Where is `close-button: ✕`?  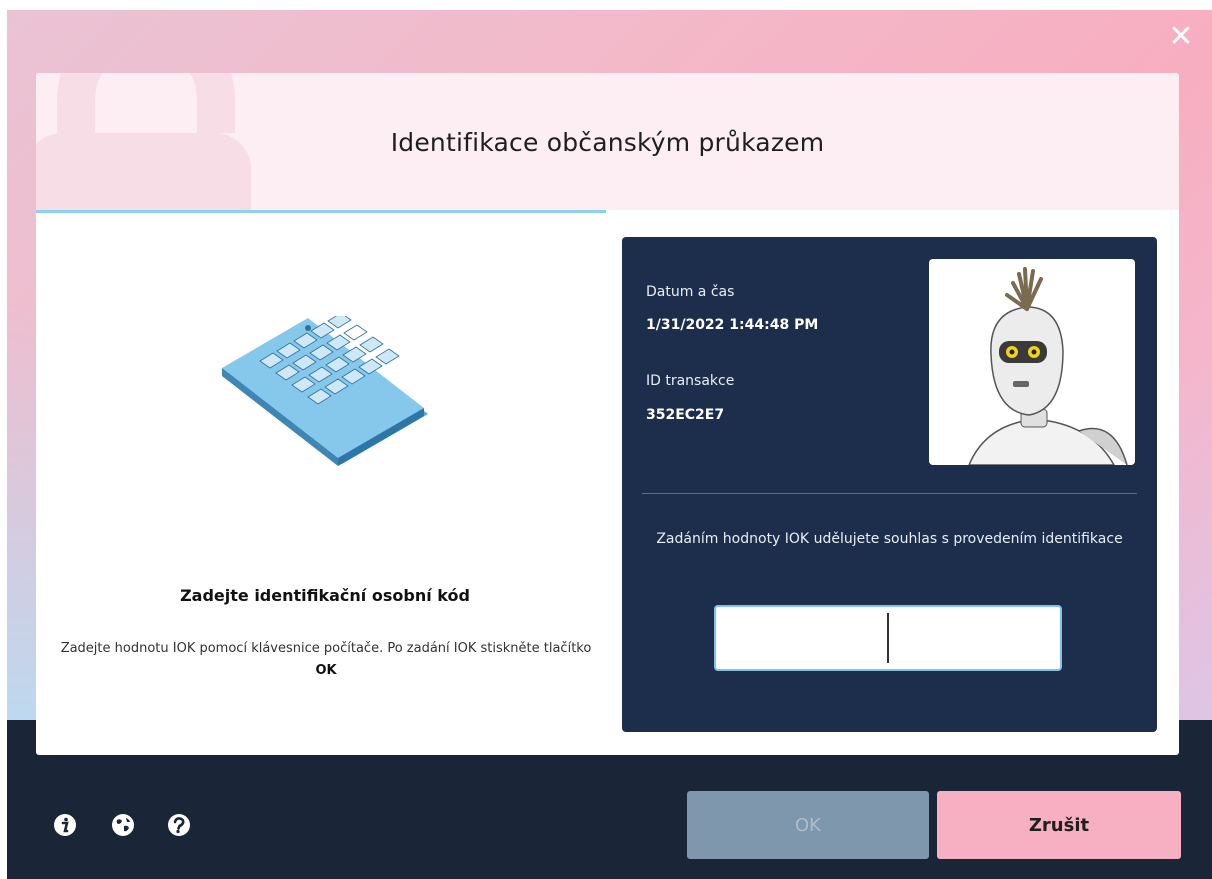
close-button: ✕ is located at coordinates (1181, 37).